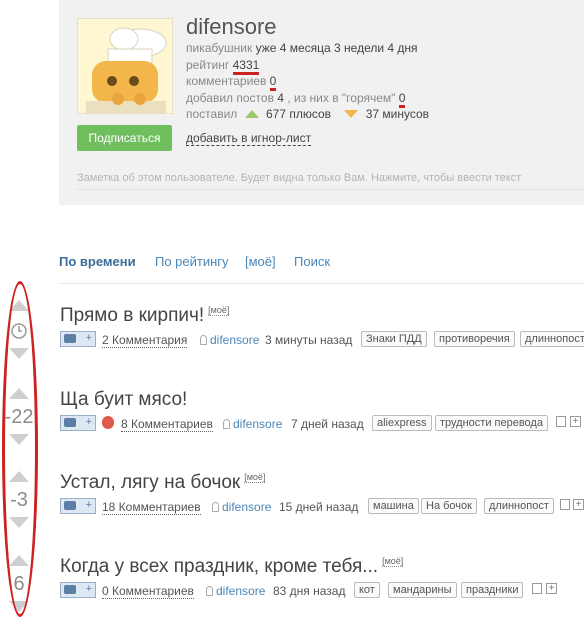 This screenshot has height=625, width=584. Describe the element at coordinates (260, 261) in the screenshot. I see `tab-mine: [моё]` at that location.